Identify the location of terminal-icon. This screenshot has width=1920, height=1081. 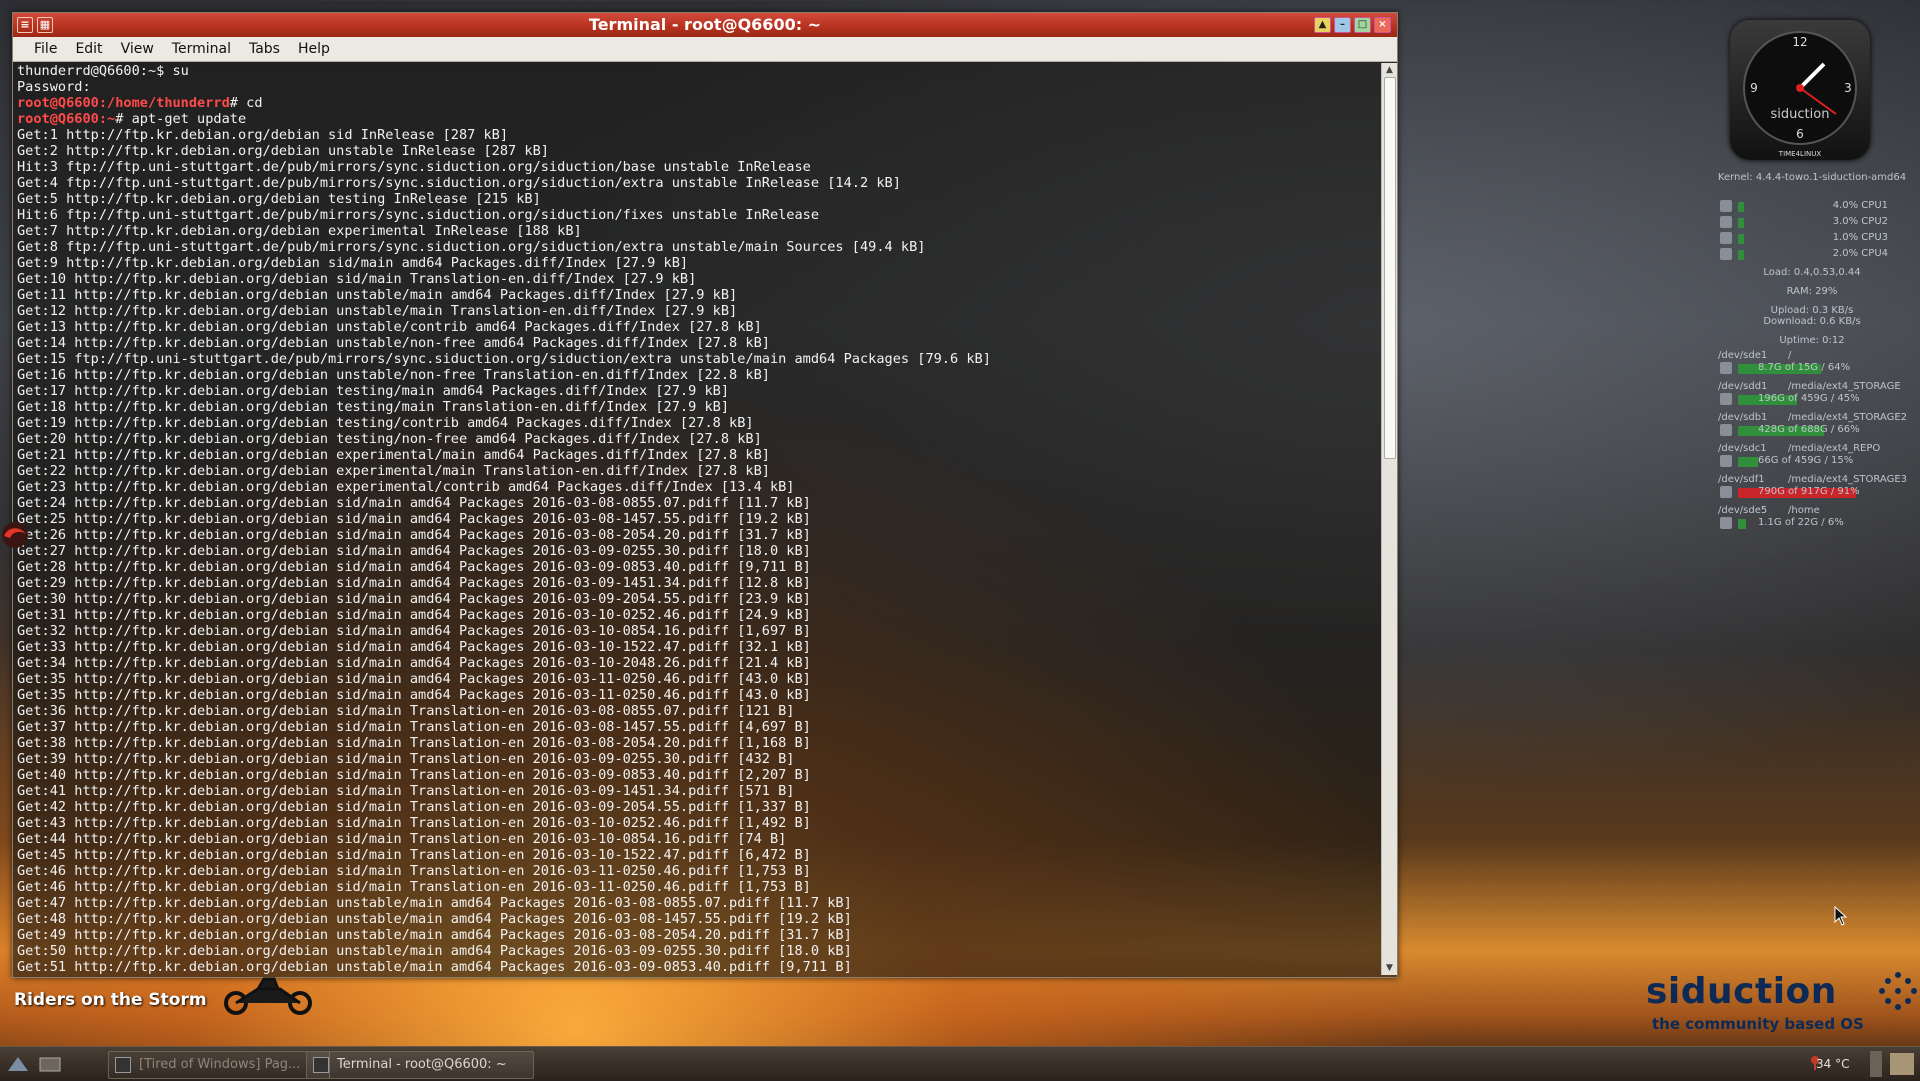
(321, 1065).